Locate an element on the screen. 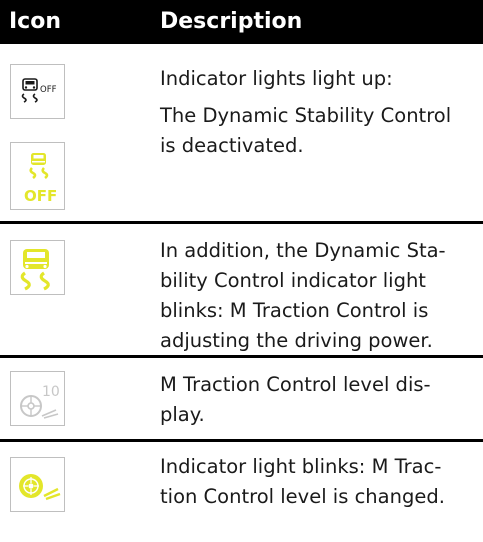 This screenshot has height=542, width=483. description-line: play. is located at coordinates (182, 414).